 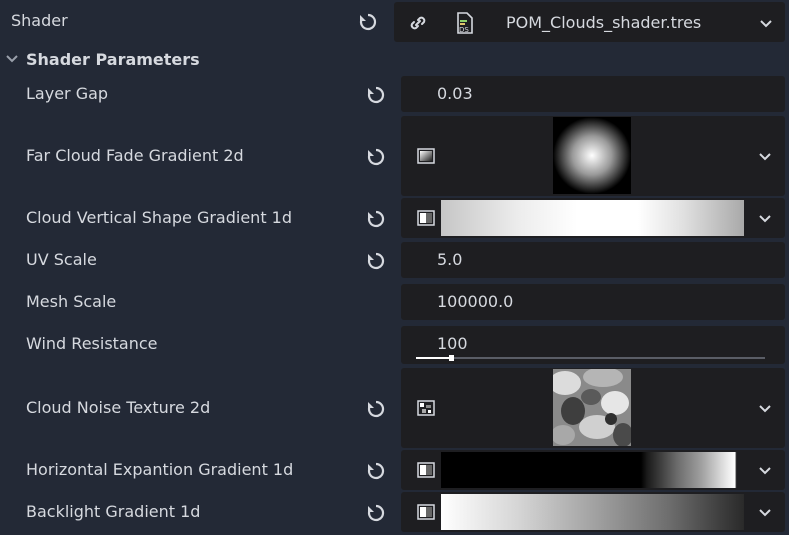 I want to click on noise-texture-icon, so click(x=426, y=408).